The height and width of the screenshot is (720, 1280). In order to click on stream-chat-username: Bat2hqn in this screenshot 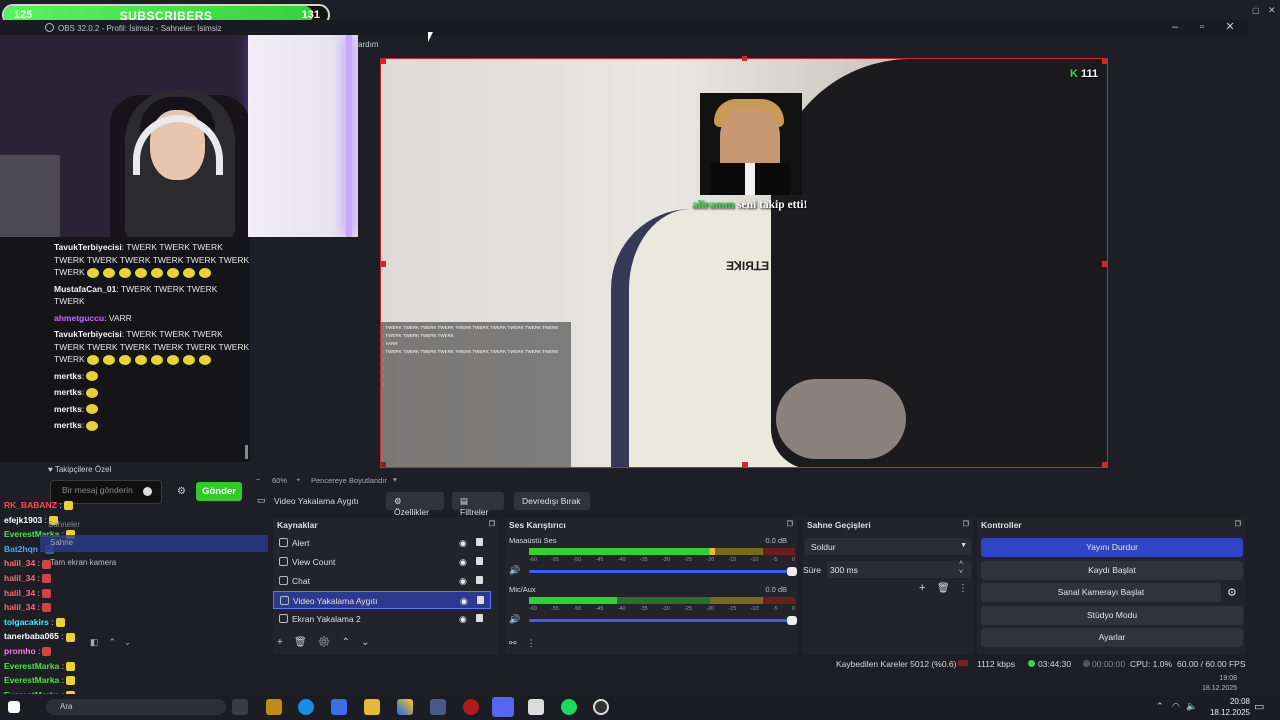, I will do `click(21, 549)`.